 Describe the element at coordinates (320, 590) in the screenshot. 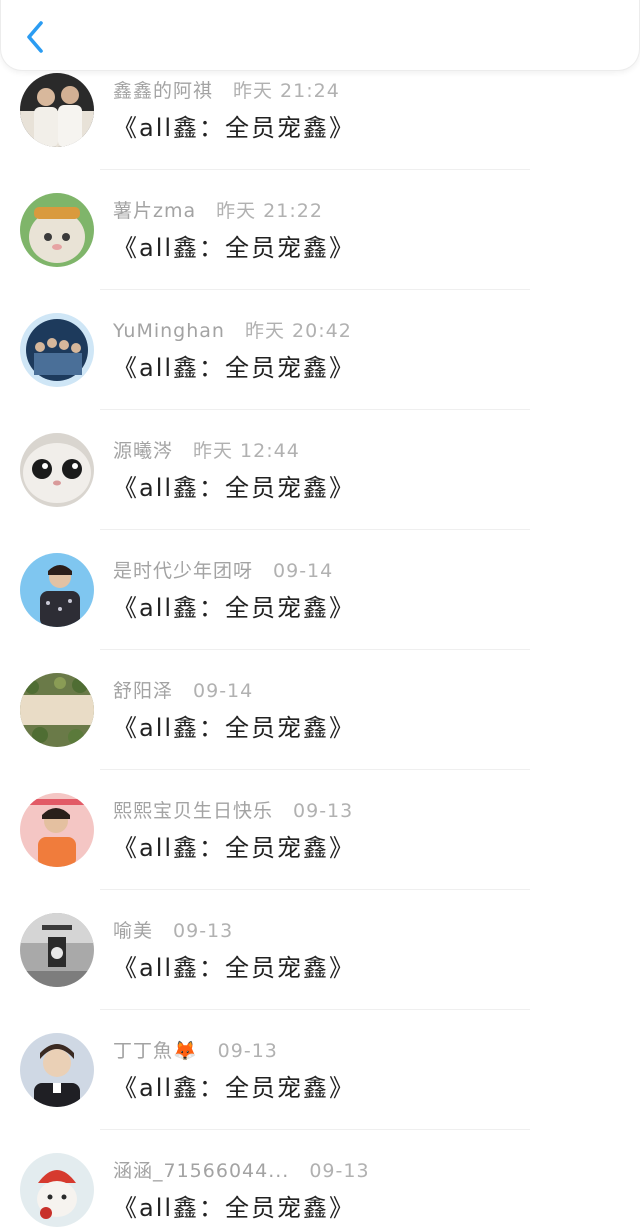

I see `list-item: 是时代少年团呀 09-14 《all鑫：全员宠鑫》` at that location.